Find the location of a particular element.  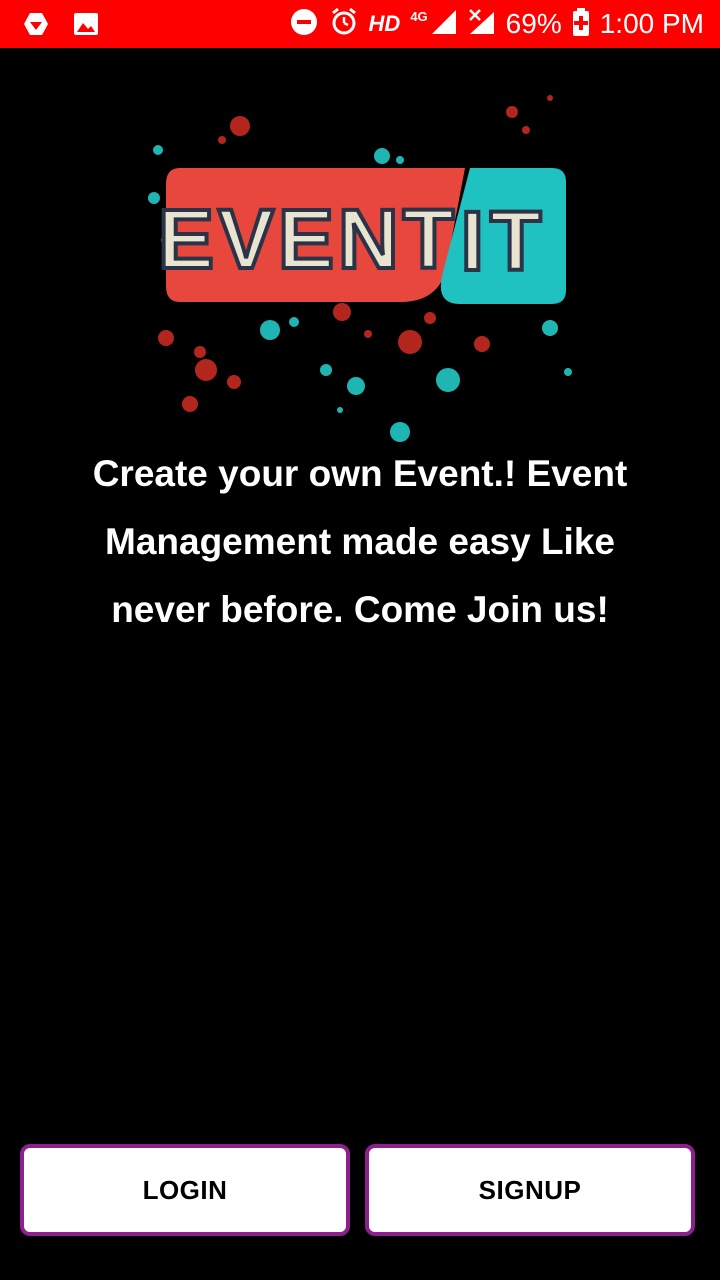

signal-icon is located at coordinates (444, 24).